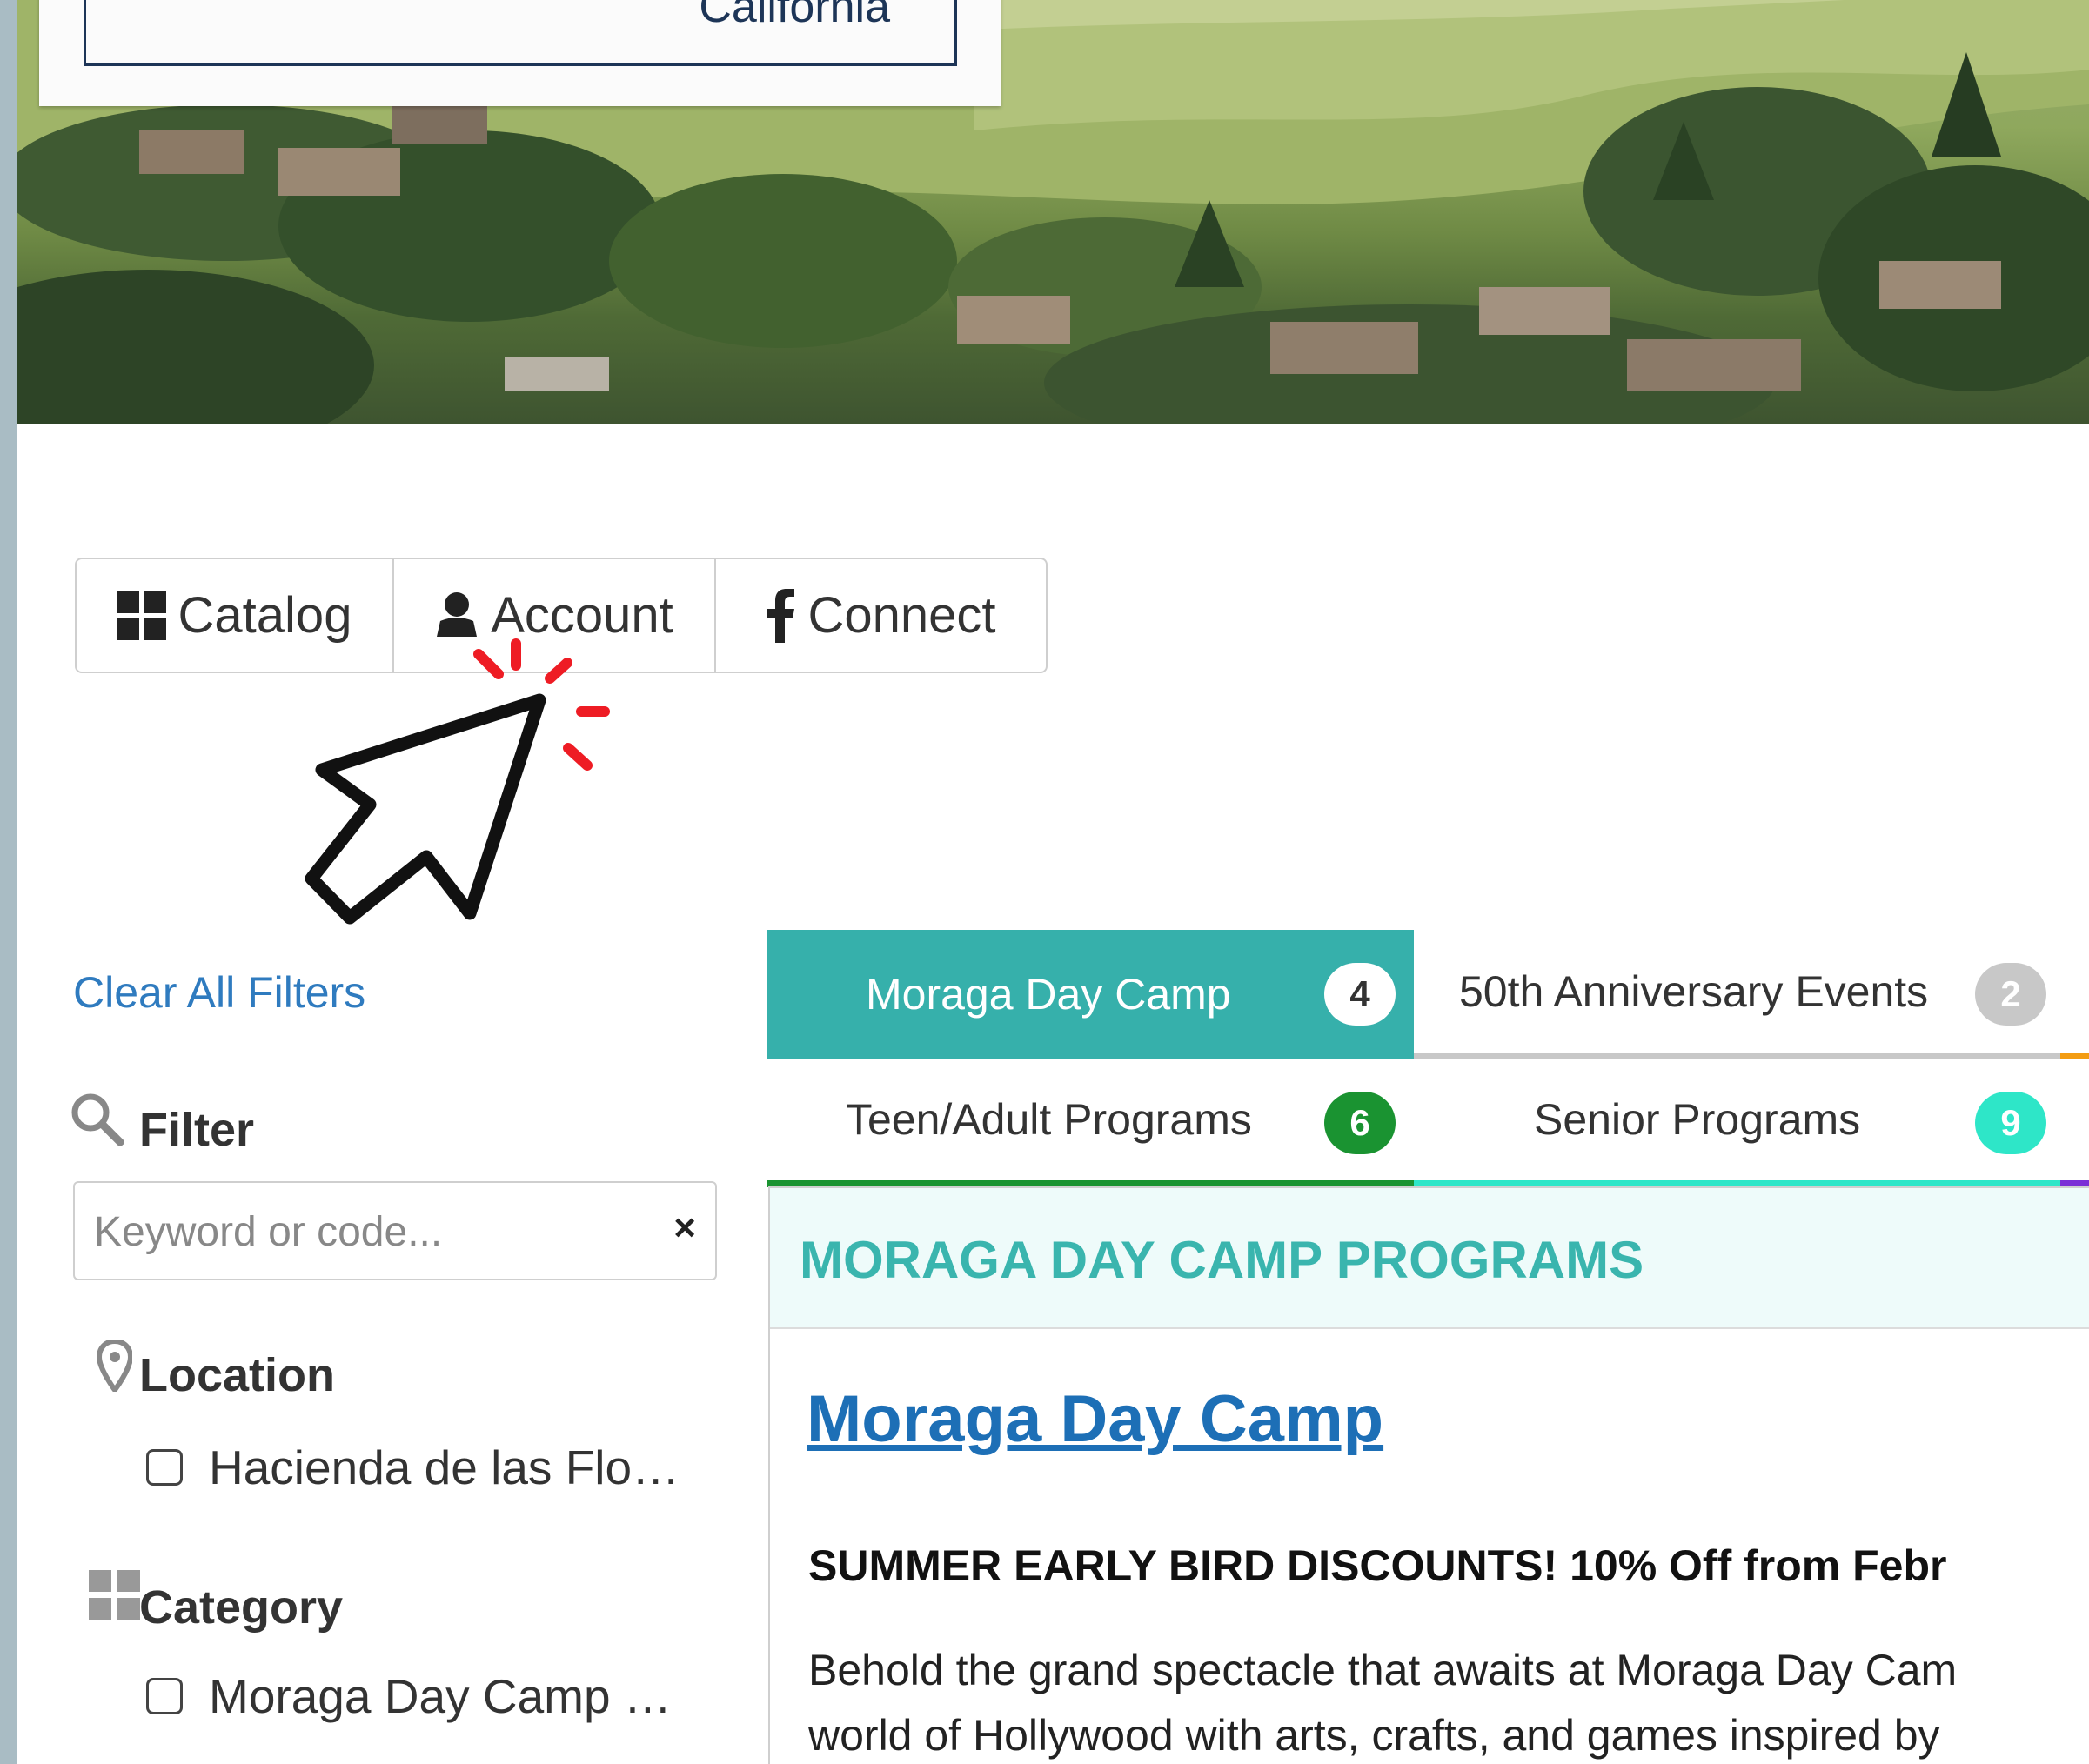 Image resolution: width=2089 pixels, height=1764 pixels. What do you see at coordinates (2010, 1123) in the screenshot?
I see `tab-count-badge: 9` at bounding box center [2010, 1123].